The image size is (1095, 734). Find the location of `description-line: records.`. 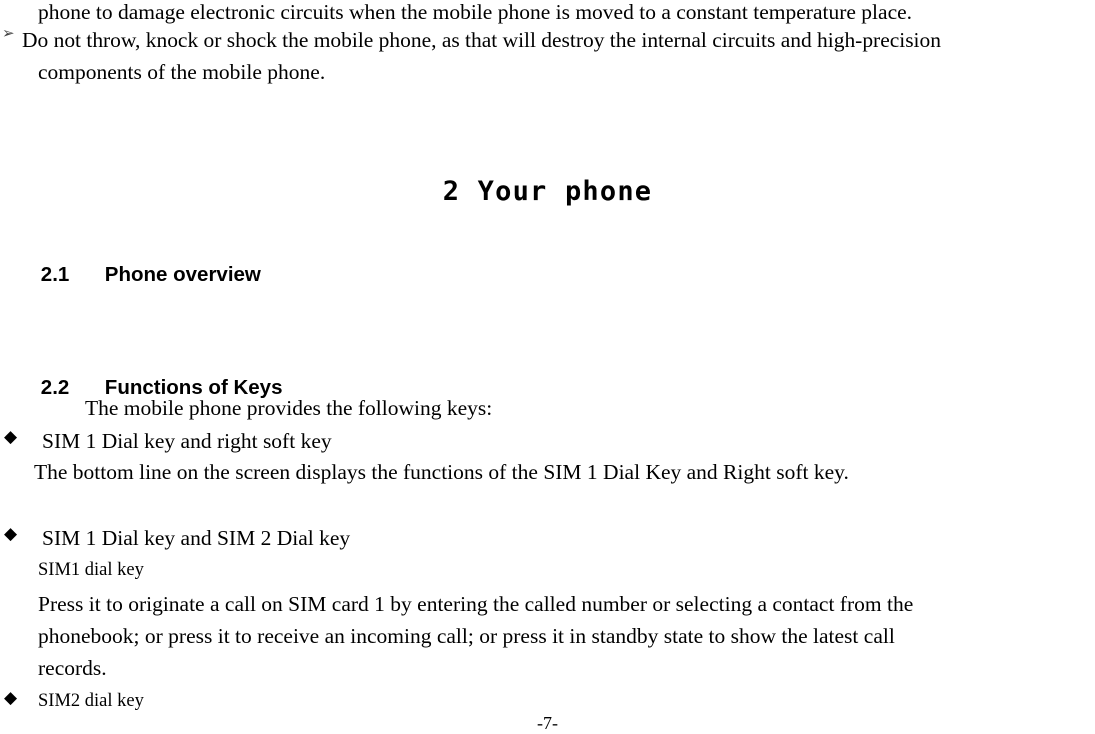

description-line: records. is located at coordinates (72, 668).